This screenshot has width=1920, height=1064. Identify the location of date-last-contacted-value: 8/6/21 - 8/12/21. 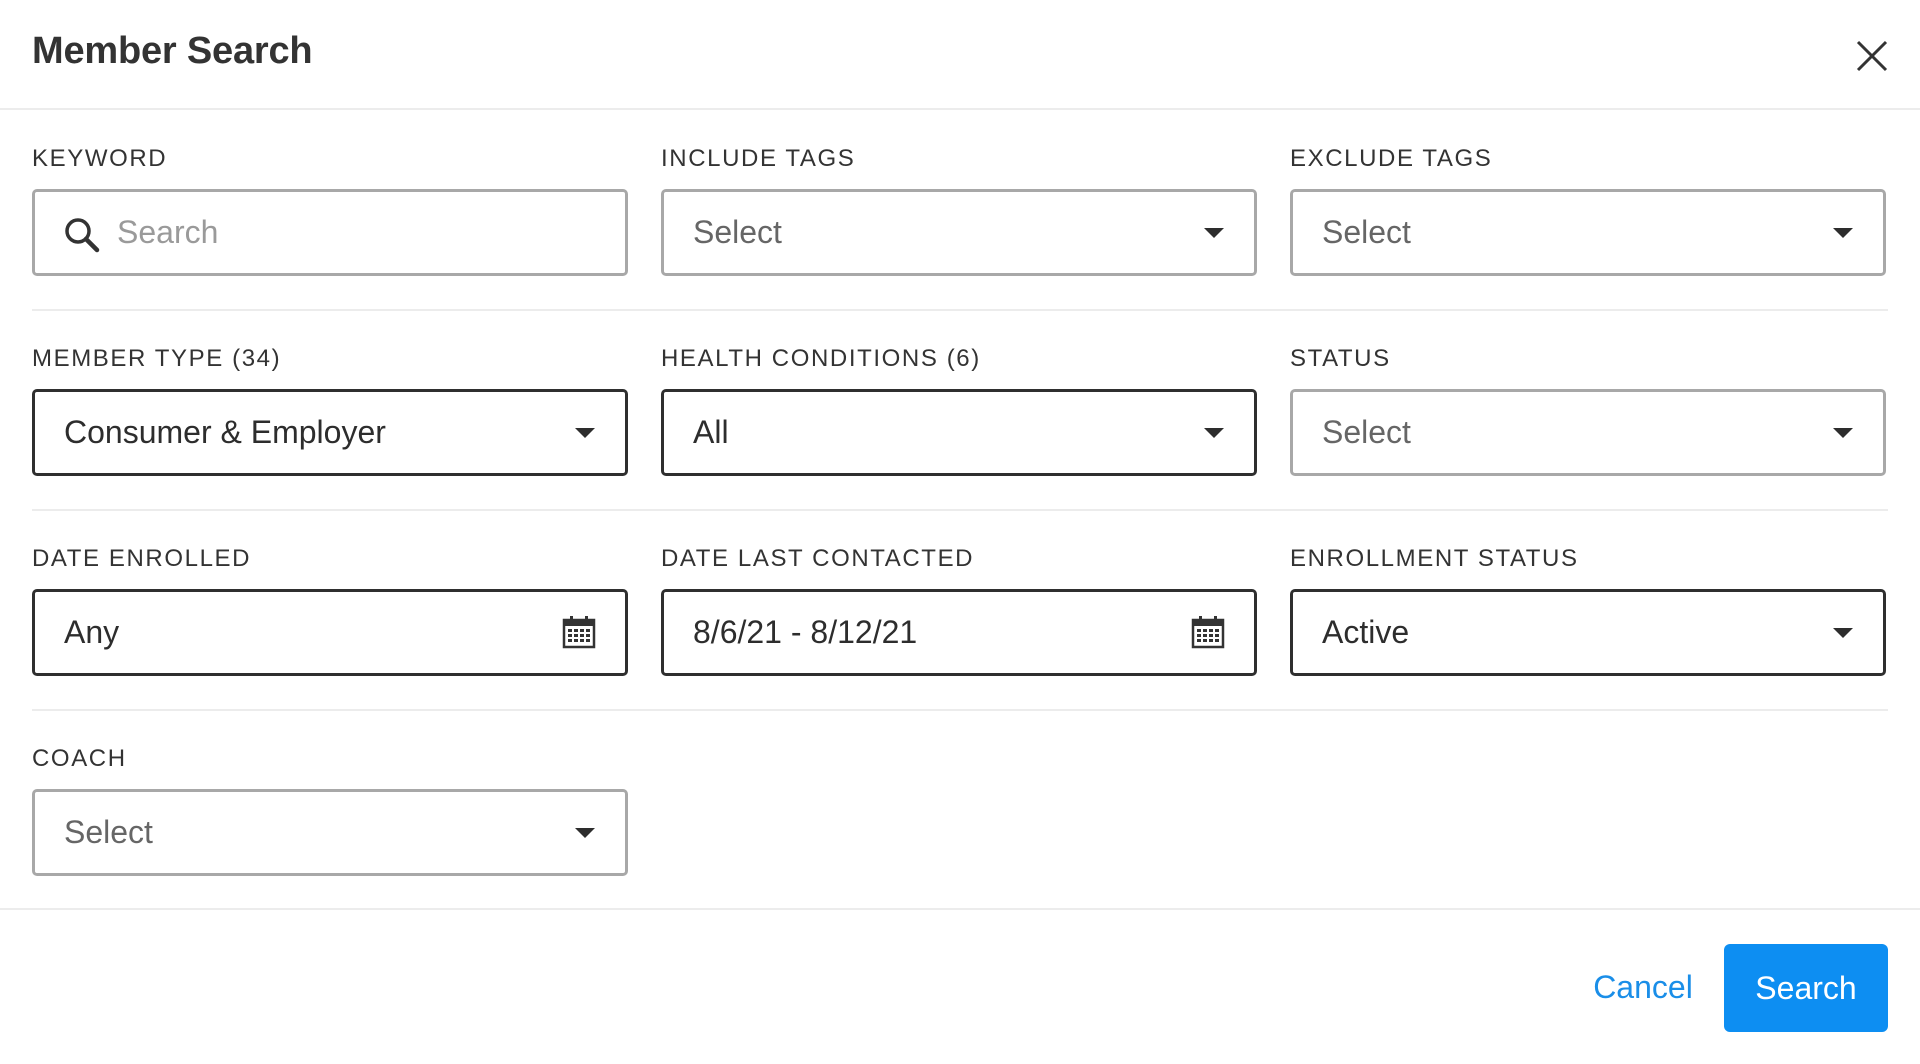
(805, 632).